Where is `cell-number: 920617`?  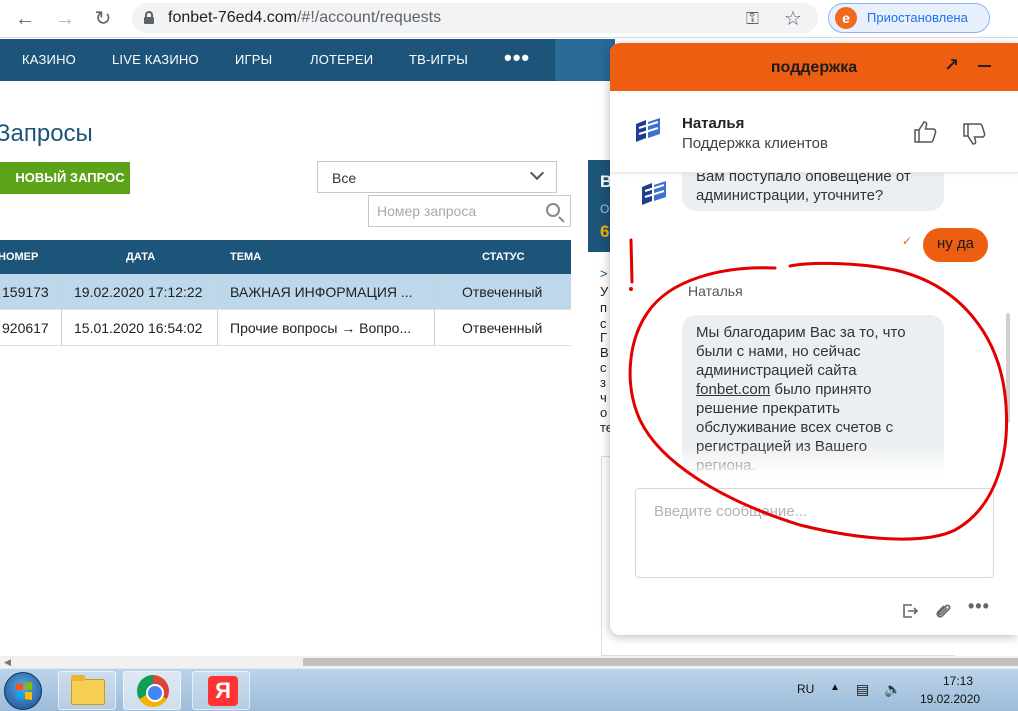 cell-number: 920617 is located at coordinates (25, 328).